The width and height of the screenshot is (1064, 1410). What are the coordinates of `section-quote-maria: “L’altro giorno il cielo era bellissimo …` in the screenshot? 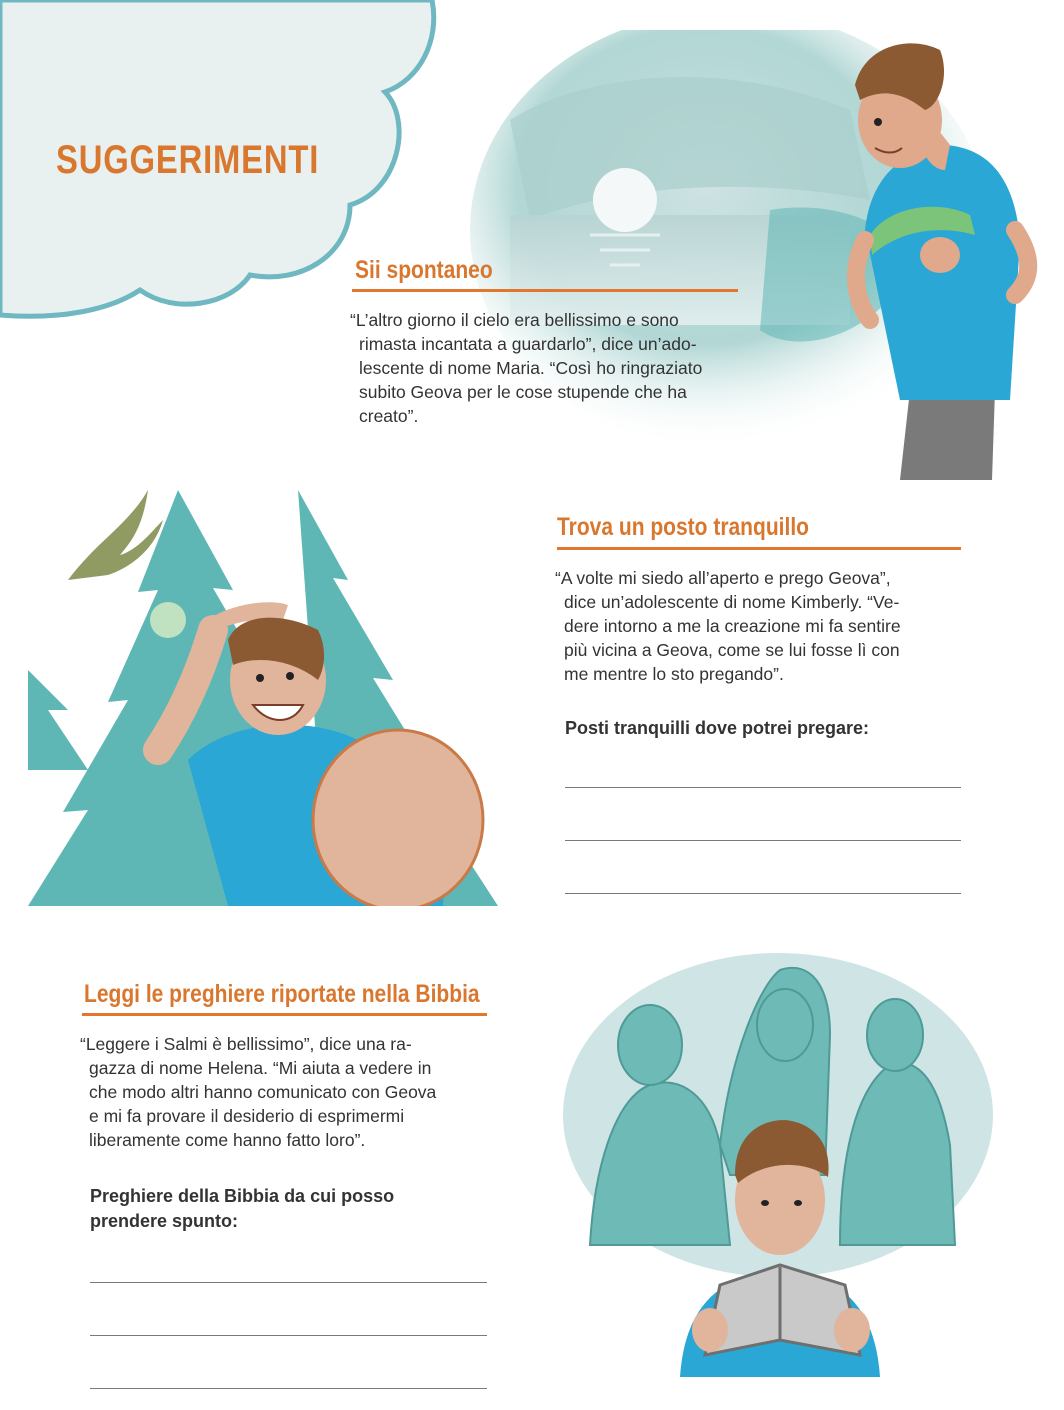 It's located at (560, 368).